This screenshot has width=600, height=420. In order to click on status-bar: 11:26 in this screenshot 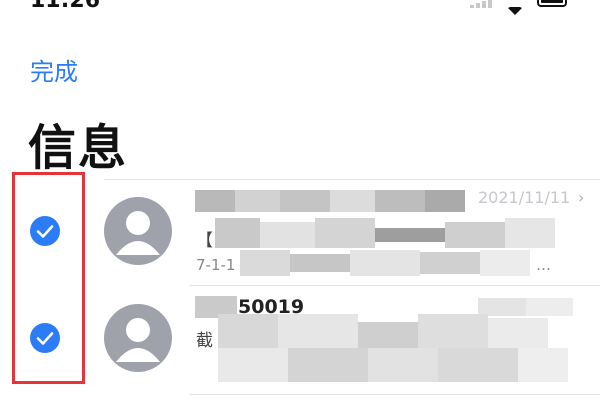, I will do `click(300, 7)`.